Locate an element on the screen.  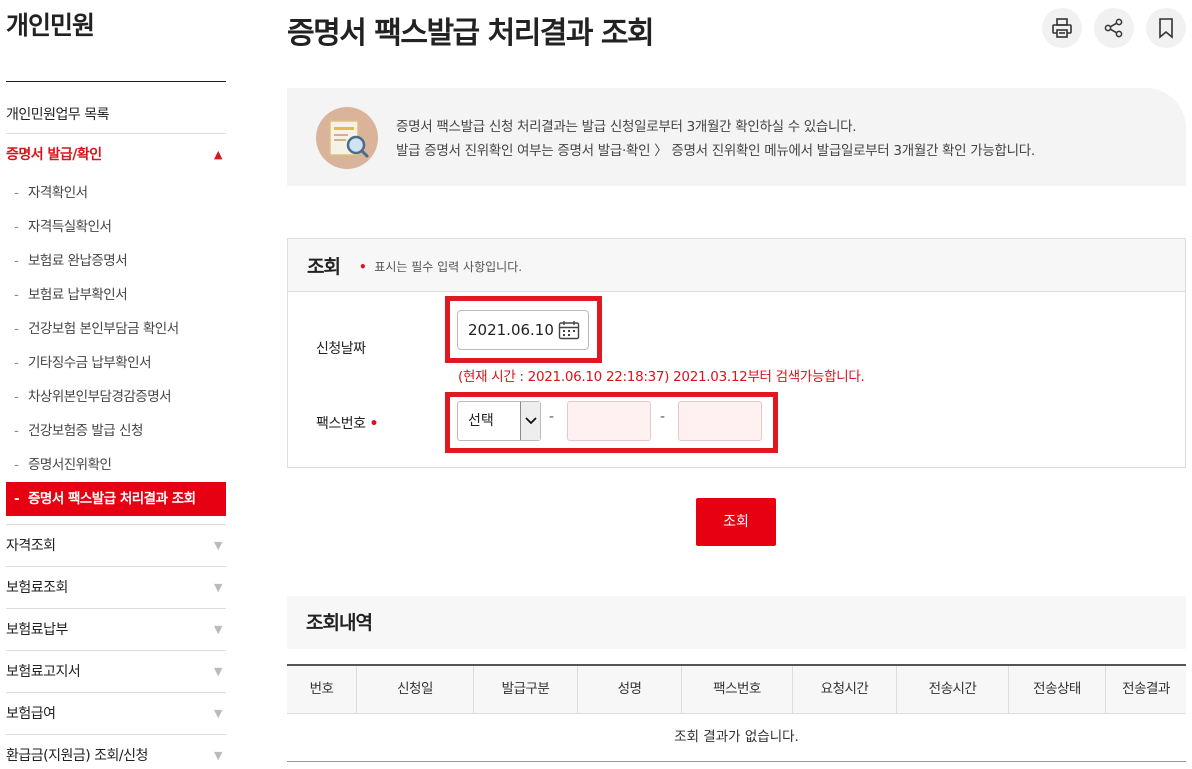
print-button is located at coordinates (1062, 28).